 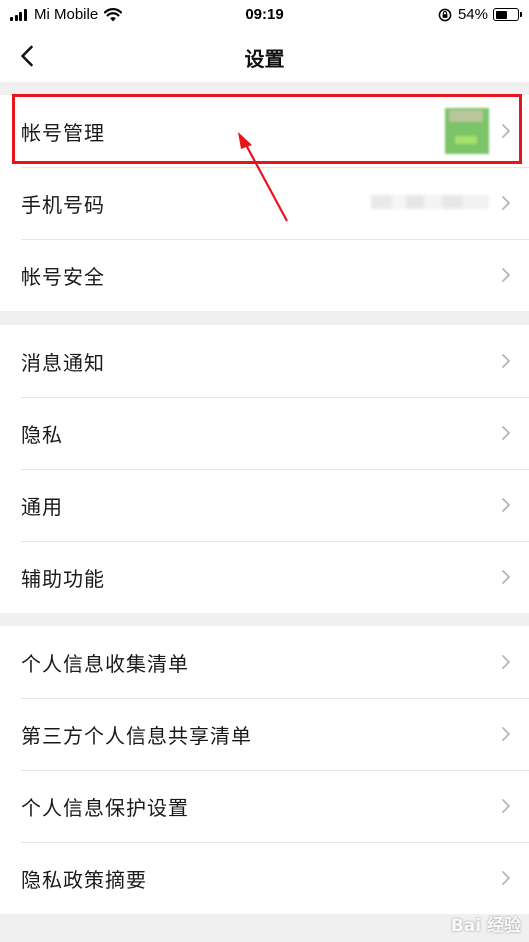 What do you see at coordinates (105, 663) in the screenshot?
I see `row-label: 个人信息收集清单` at bounding box center [105, 663].